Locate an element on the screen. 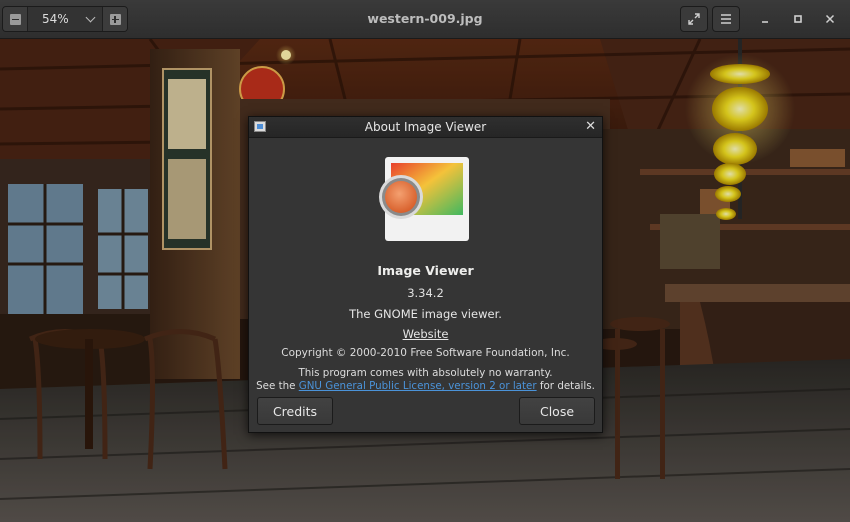 This screenshot has width=850, height=522. maximize-button is located at coordinates (798, 19).